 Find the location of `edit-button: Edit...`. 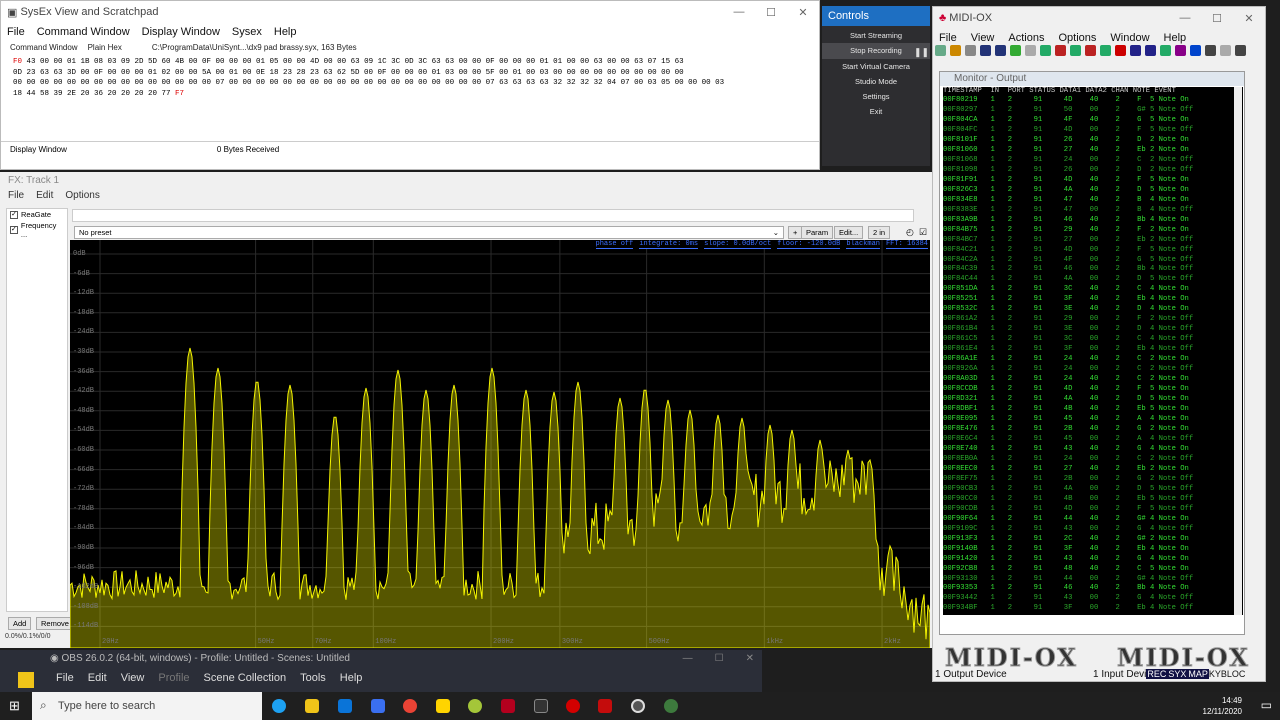

edit-button: Edit... is located at coordinates (849, 232).